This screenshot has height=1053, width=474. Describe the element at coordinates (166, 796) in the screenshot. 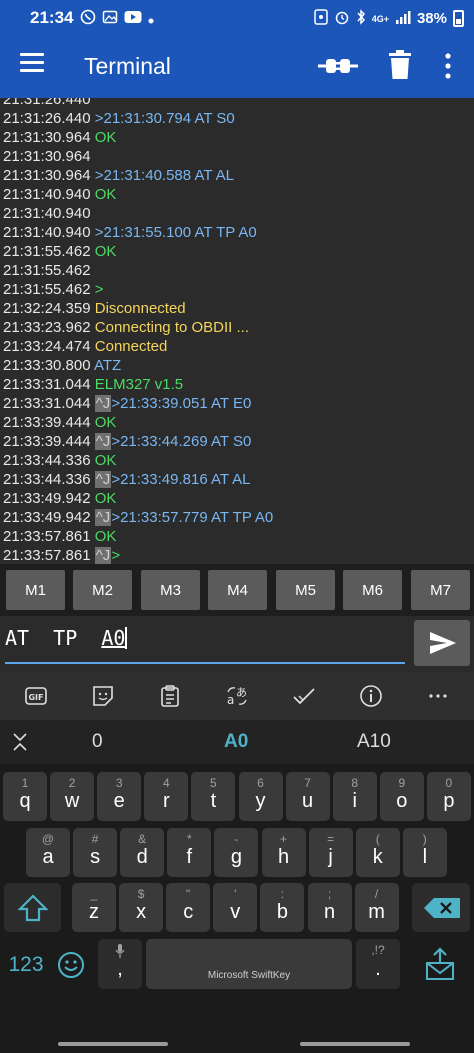

I see `key-r: 4r` at that location.